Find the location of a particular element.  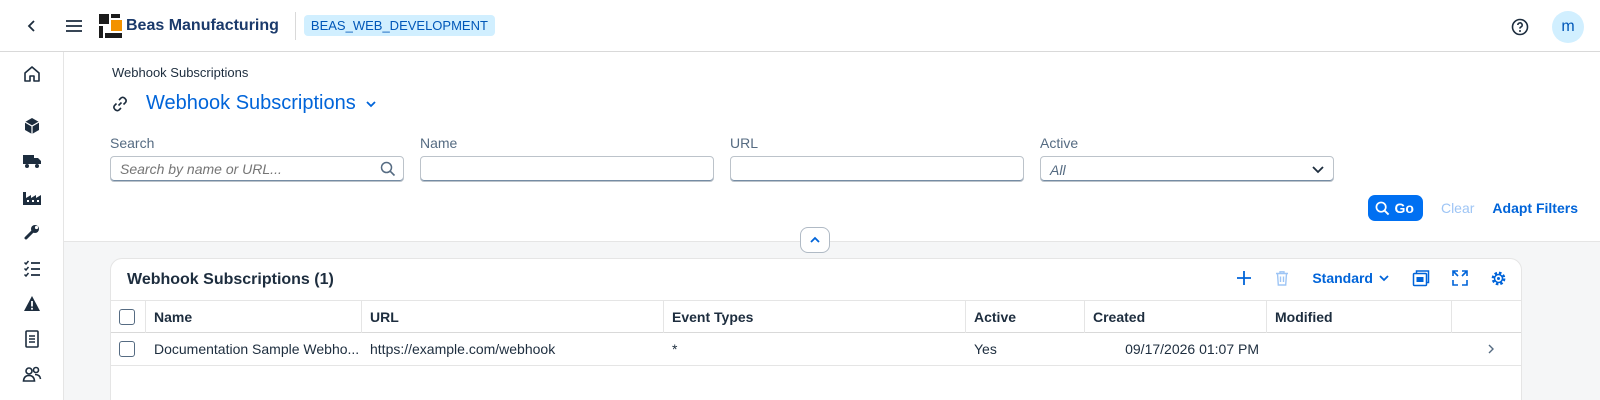

hamburger-icon is located at coordinates (74, 25).